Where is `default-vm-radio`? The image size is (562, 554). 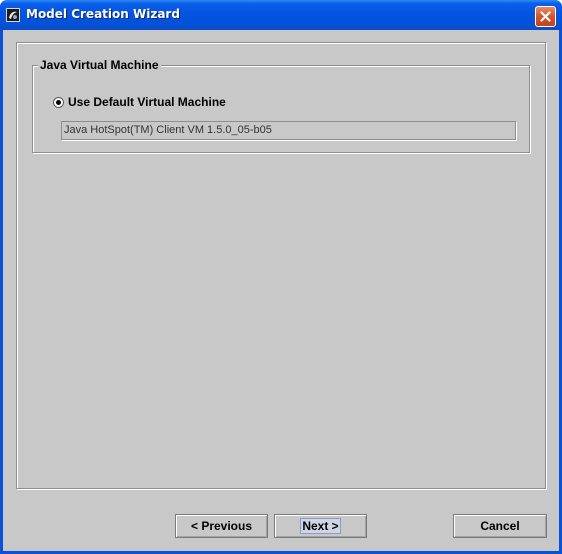
default-vm-radio is located at coordinates (58, 102).